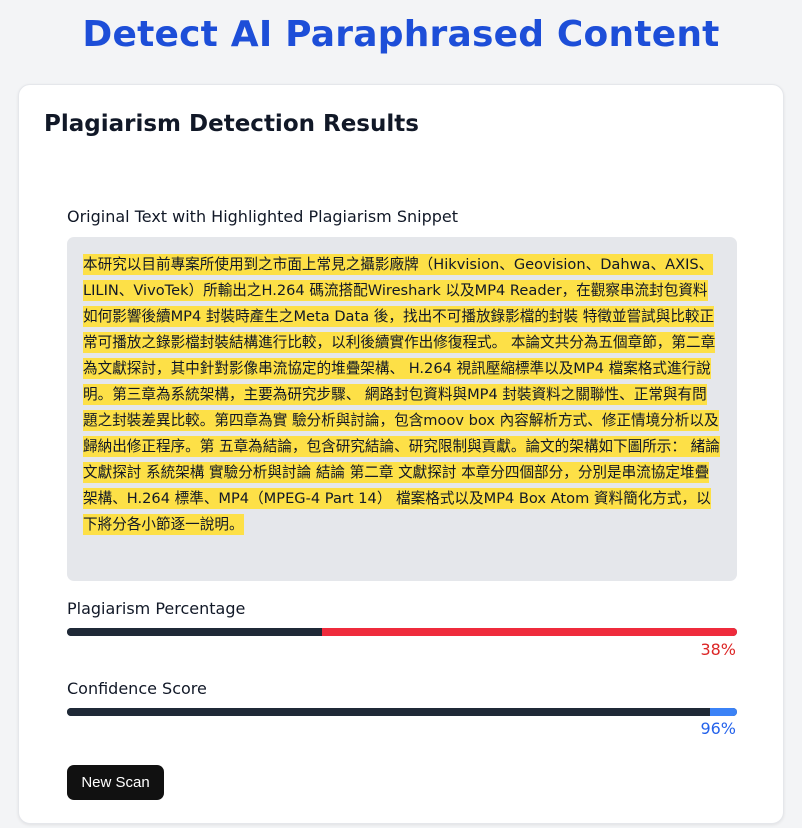 The image size is (802, 828). Describe the element at coordinates (529, 632) in the screenshot. I see `plagiarism-bar-fill` at that location.